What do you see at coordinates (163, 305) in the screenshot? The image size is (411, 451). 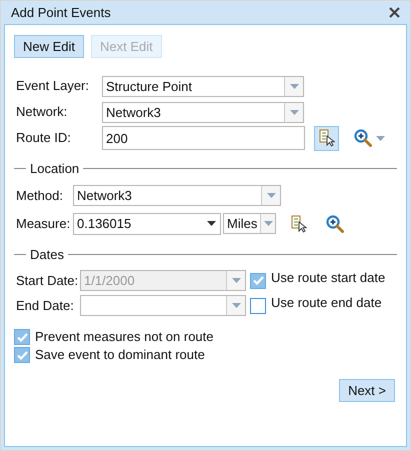 I see `date-dropdown` at bounding box center [163, 305].